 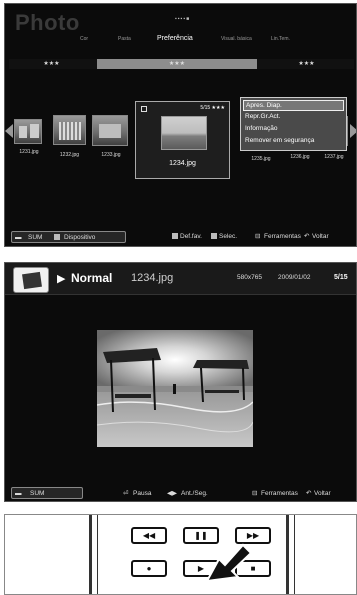 What do you see at coordinates (61, 279) in the screenshot?
I see `play-icon: ▶` at bounding box center [61, 279].